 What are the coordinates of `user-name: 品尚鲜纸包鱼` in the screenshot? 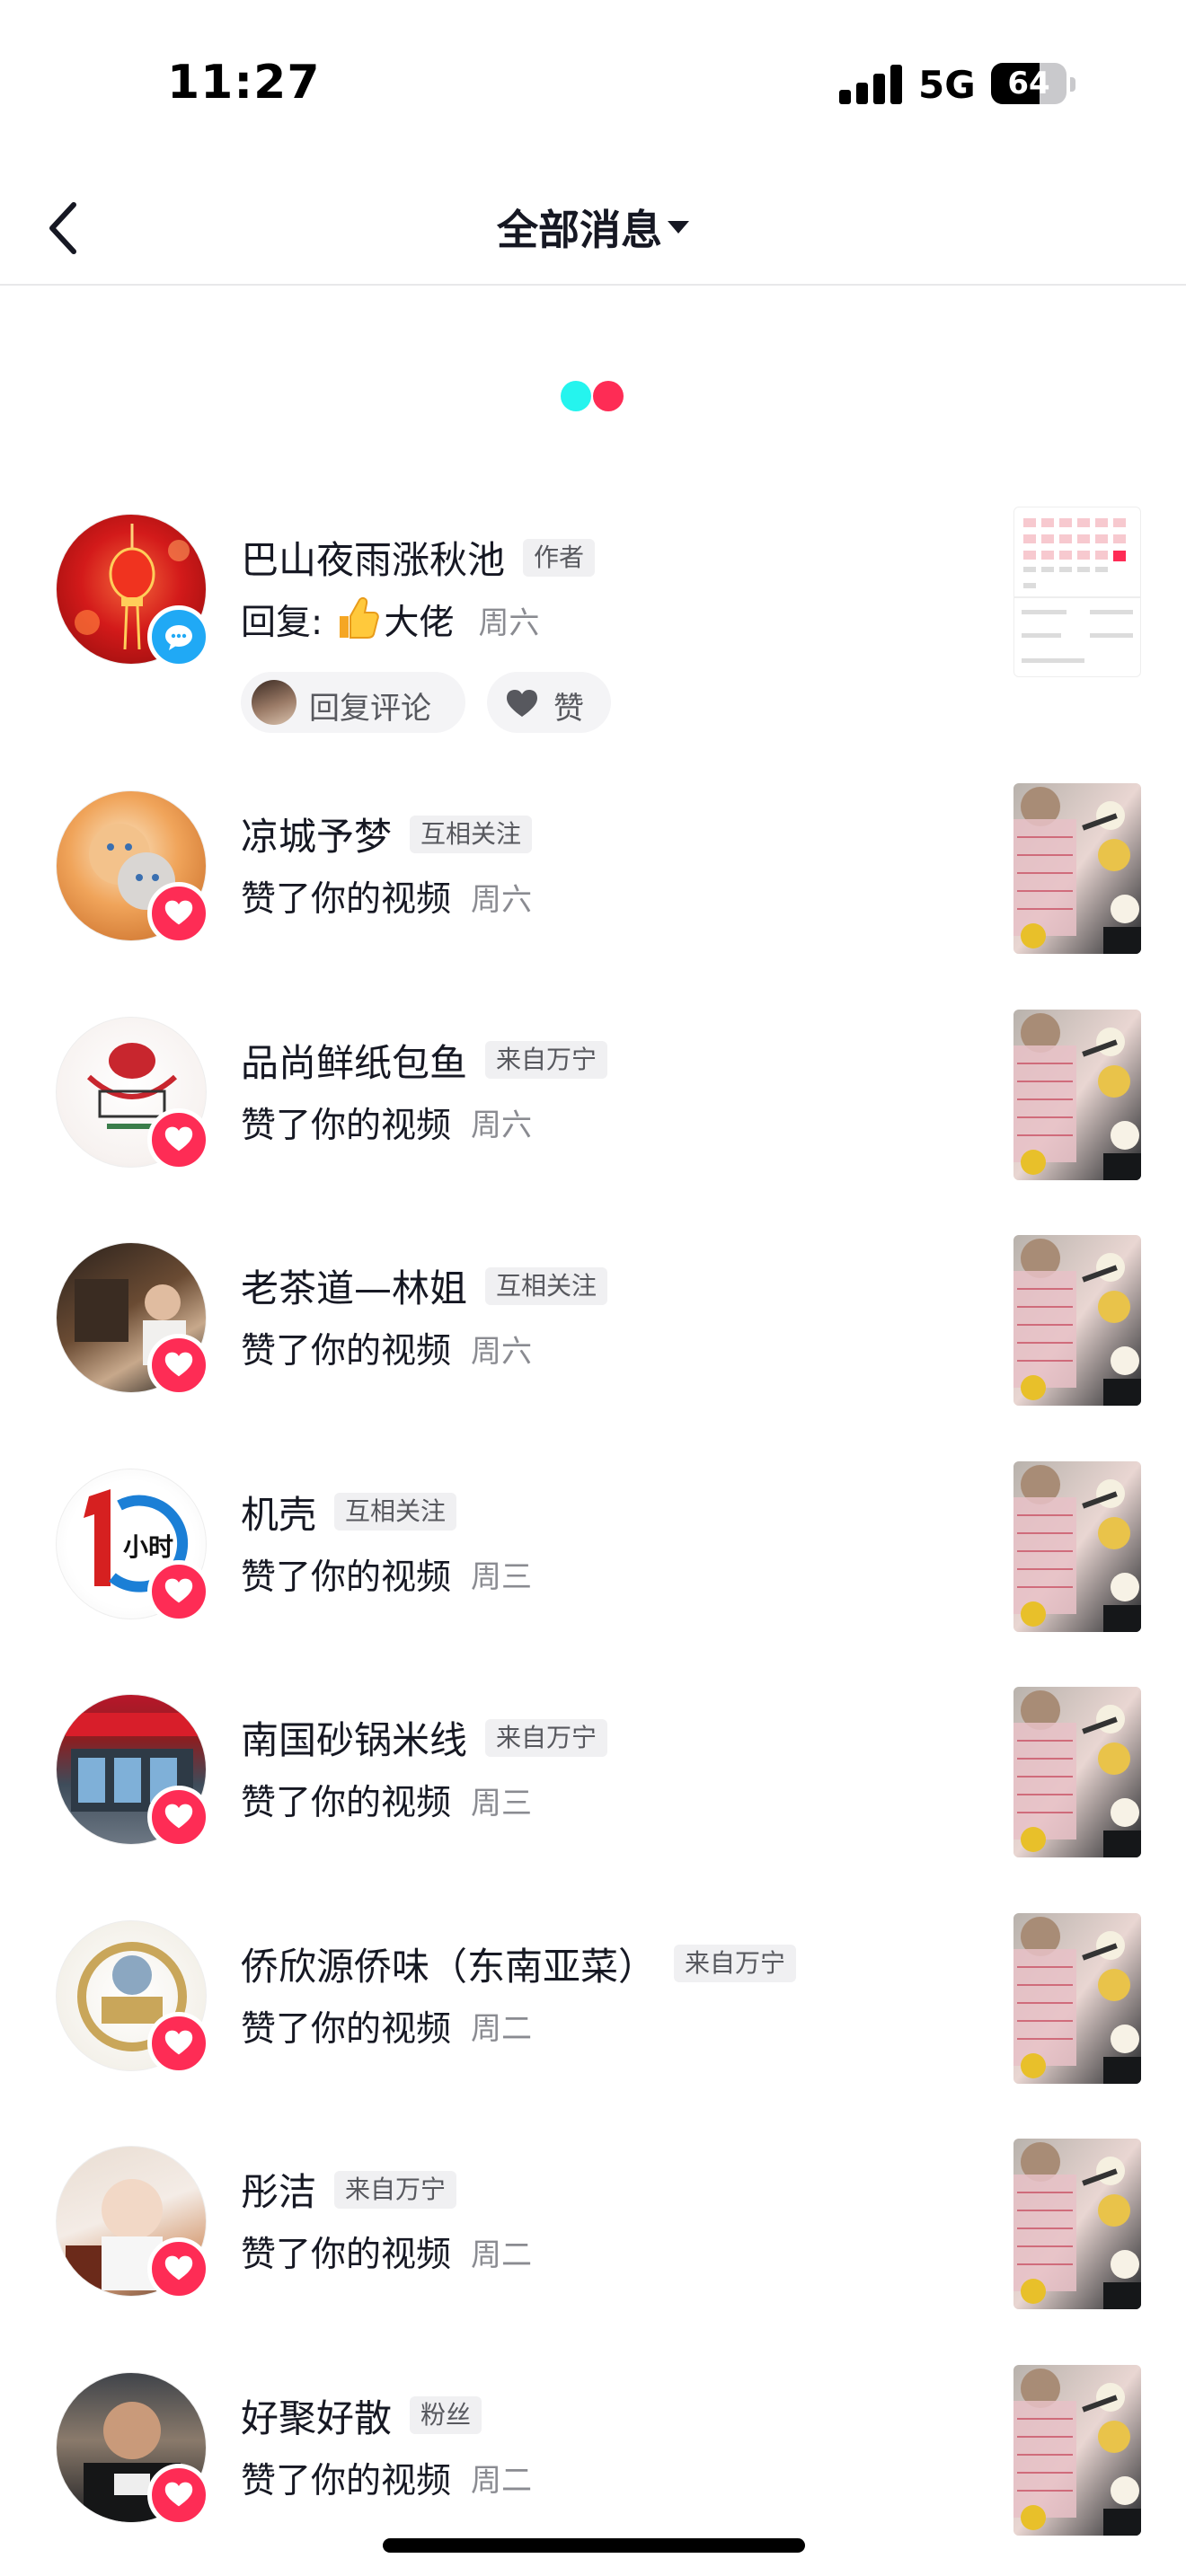 It's located at (354, 1063).